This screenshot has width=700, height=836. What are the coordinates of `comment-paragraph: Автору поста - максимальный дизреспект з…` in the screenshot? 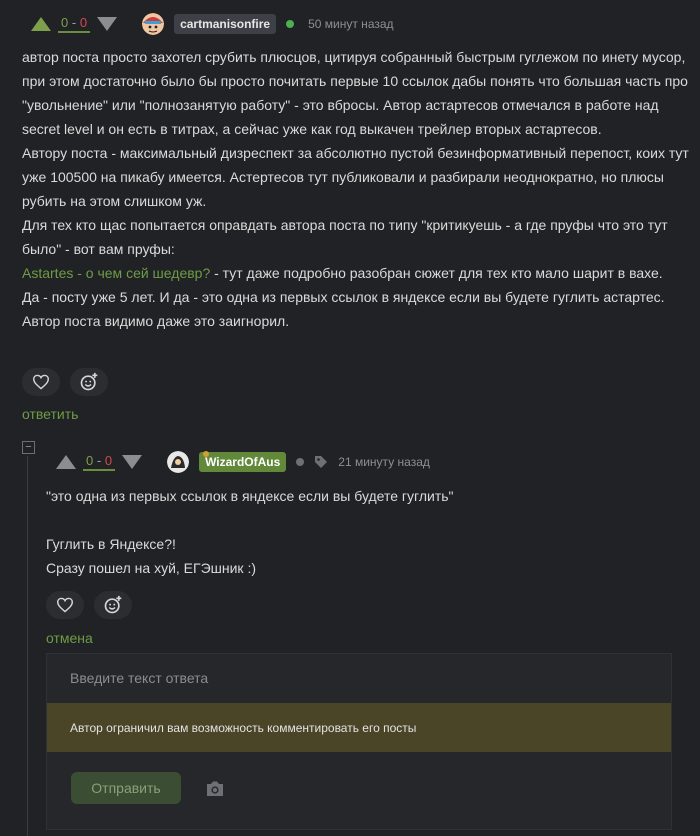 It's located at (355, 177).